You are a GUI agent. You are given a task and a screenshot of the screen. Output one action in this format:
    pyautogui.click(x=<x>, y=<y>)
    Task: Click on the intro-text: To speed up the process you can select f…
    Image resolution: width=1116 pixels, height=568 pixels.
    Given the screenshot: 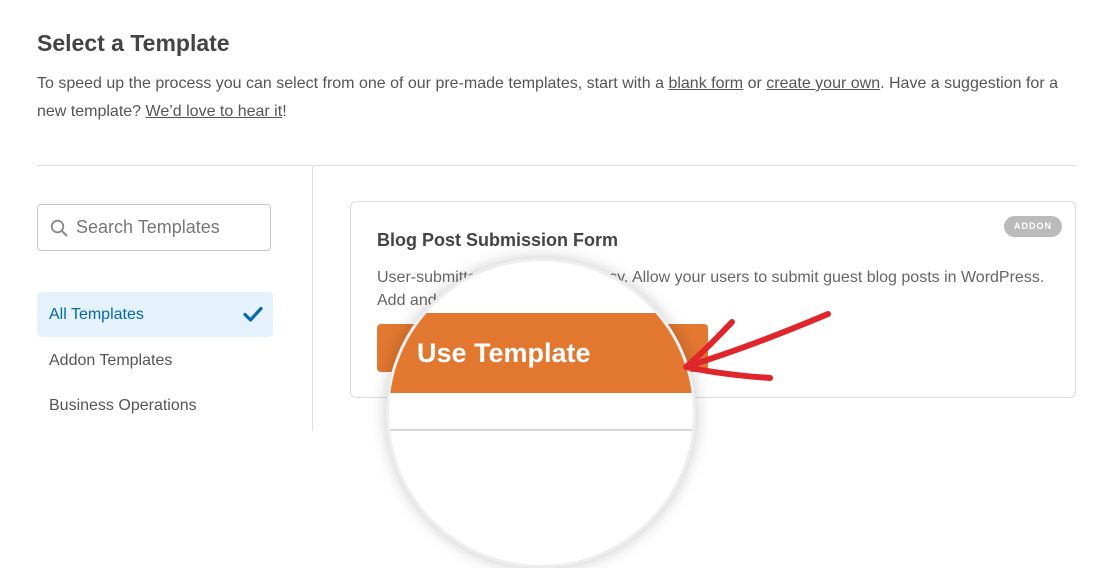 What is the action you would take?
    pyautogui.click(x=547, y=97)
    